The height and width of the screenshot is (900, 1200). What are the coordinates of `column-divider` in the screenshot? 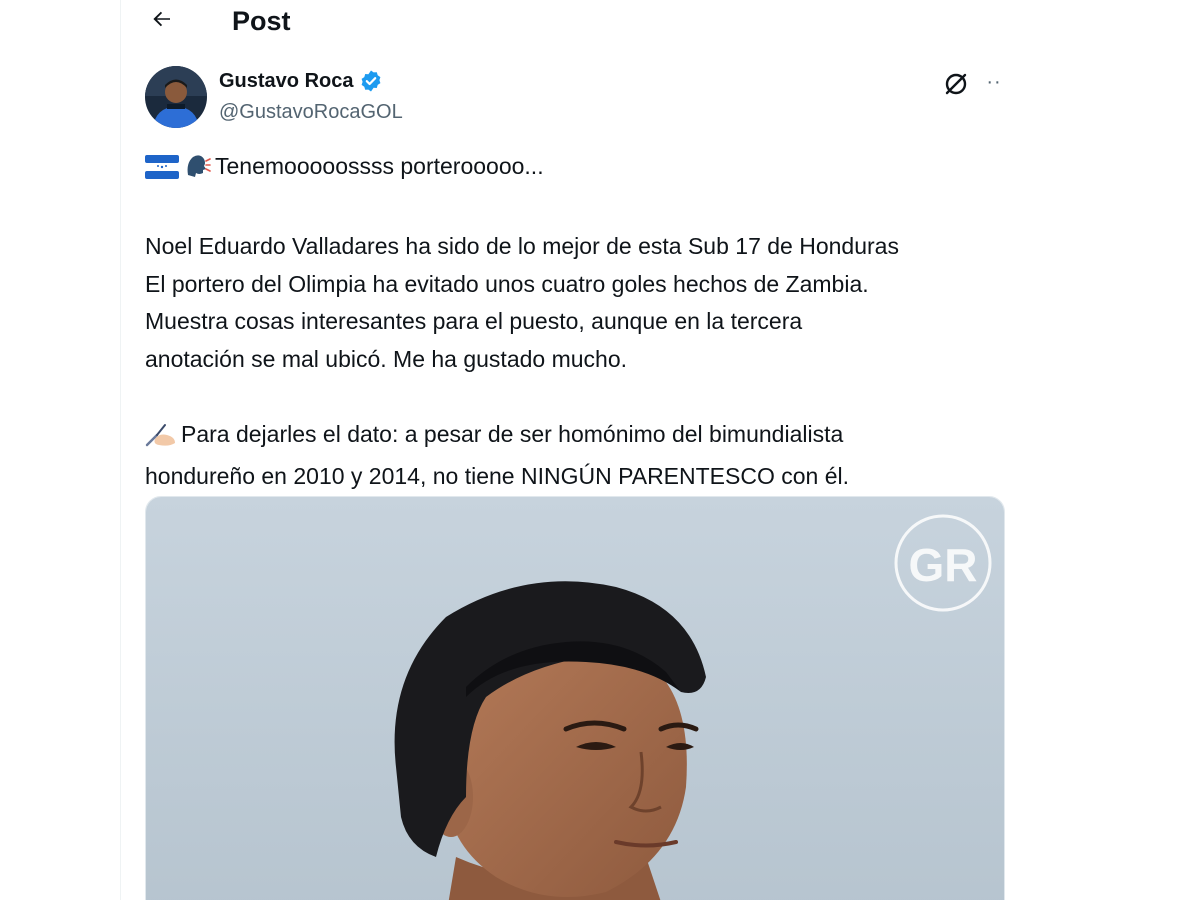 It's located at (120, 450).